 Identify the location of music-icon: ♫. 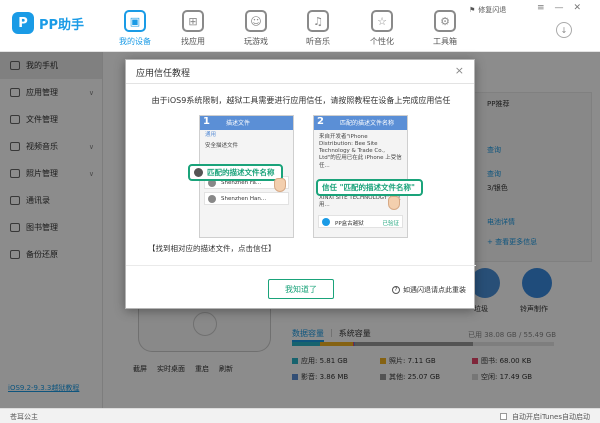
(318, 21).